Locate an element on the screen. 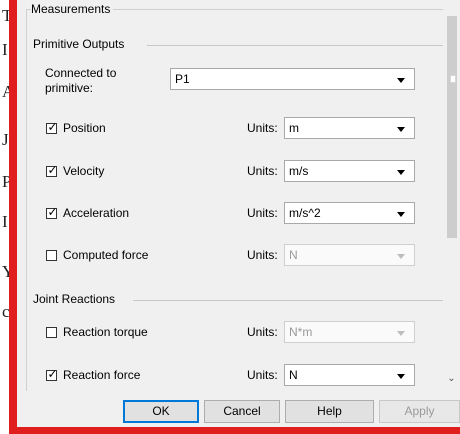 Image resolution: width=460 pixels, height=434 pixels. acceleration-units-label: Units: is located at coordinates (262, 213).